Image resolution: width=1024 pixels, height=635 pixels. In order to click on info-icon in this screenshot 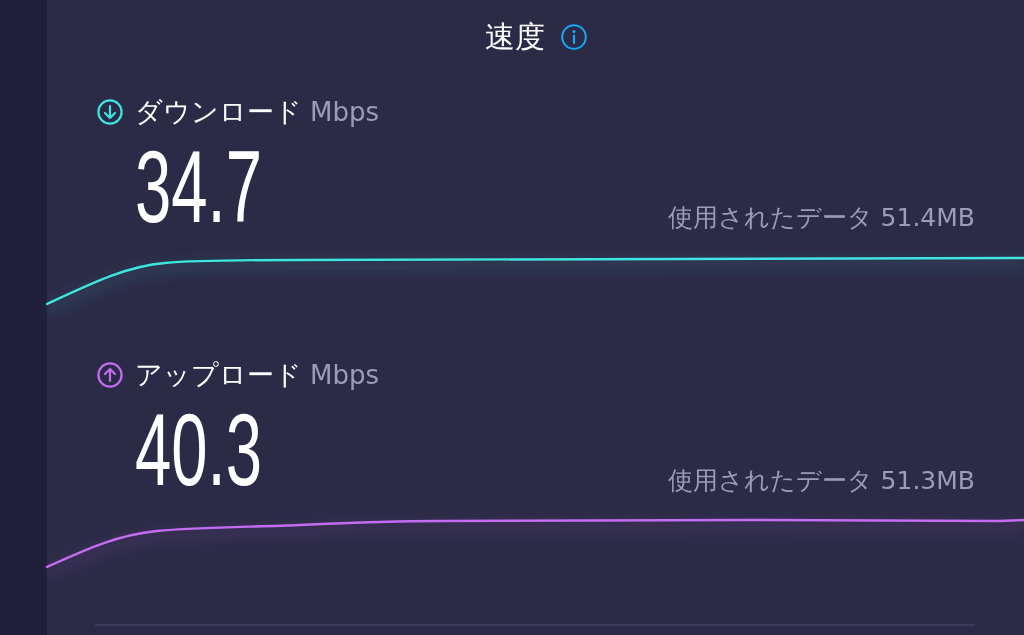, I will do `click(573, 37)`.